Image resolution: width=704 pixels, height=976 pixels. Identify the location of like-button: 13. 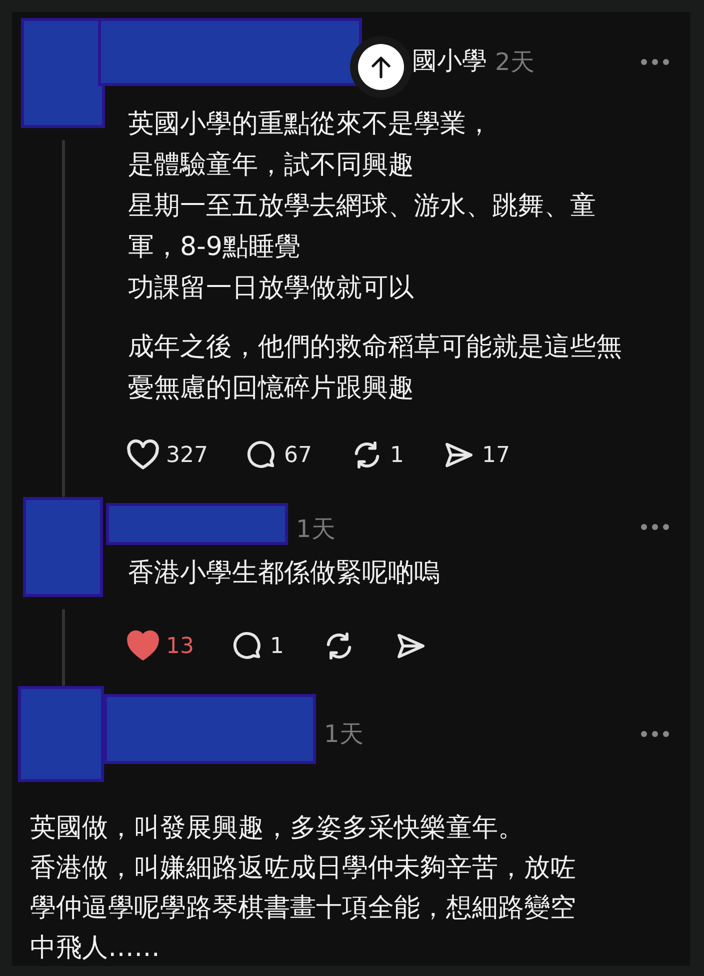
(160, 646).